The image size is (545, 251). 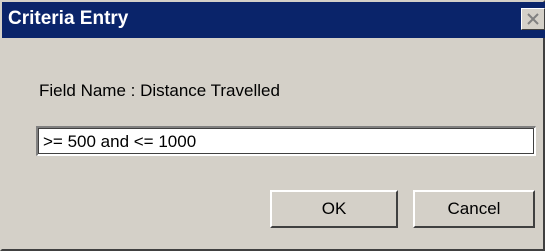 I want to click on cancel-button: Cancel, so click(x=474, y=209).